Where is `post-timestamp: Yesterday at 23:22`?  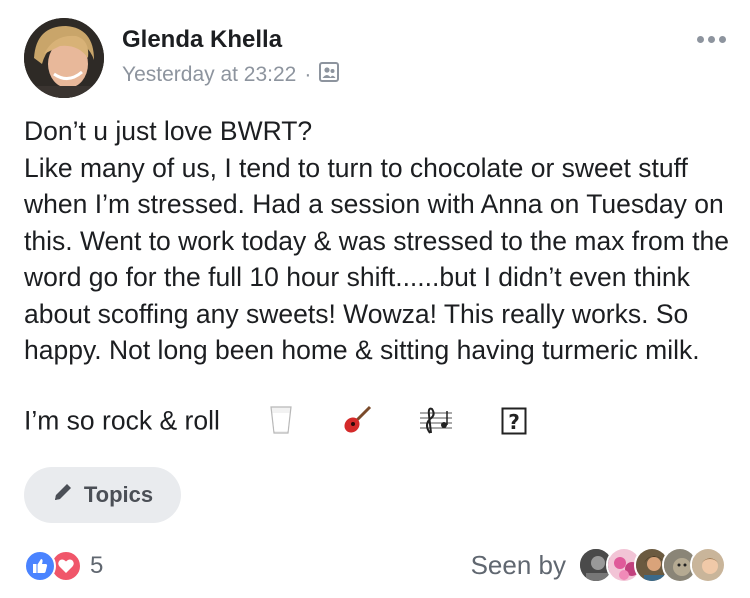 post-timestamp: Yesterday at 23:22 is located at coordinates (209, 75).